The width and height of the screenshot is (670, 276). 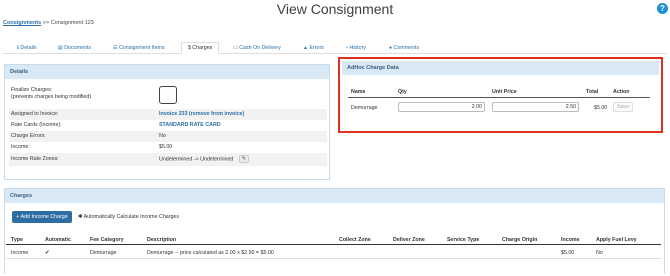 What do you see at coordinates (103, 253) in the screenshot?
I see `charge-fee-category: Demurrage` at bounding box center [103, 253].